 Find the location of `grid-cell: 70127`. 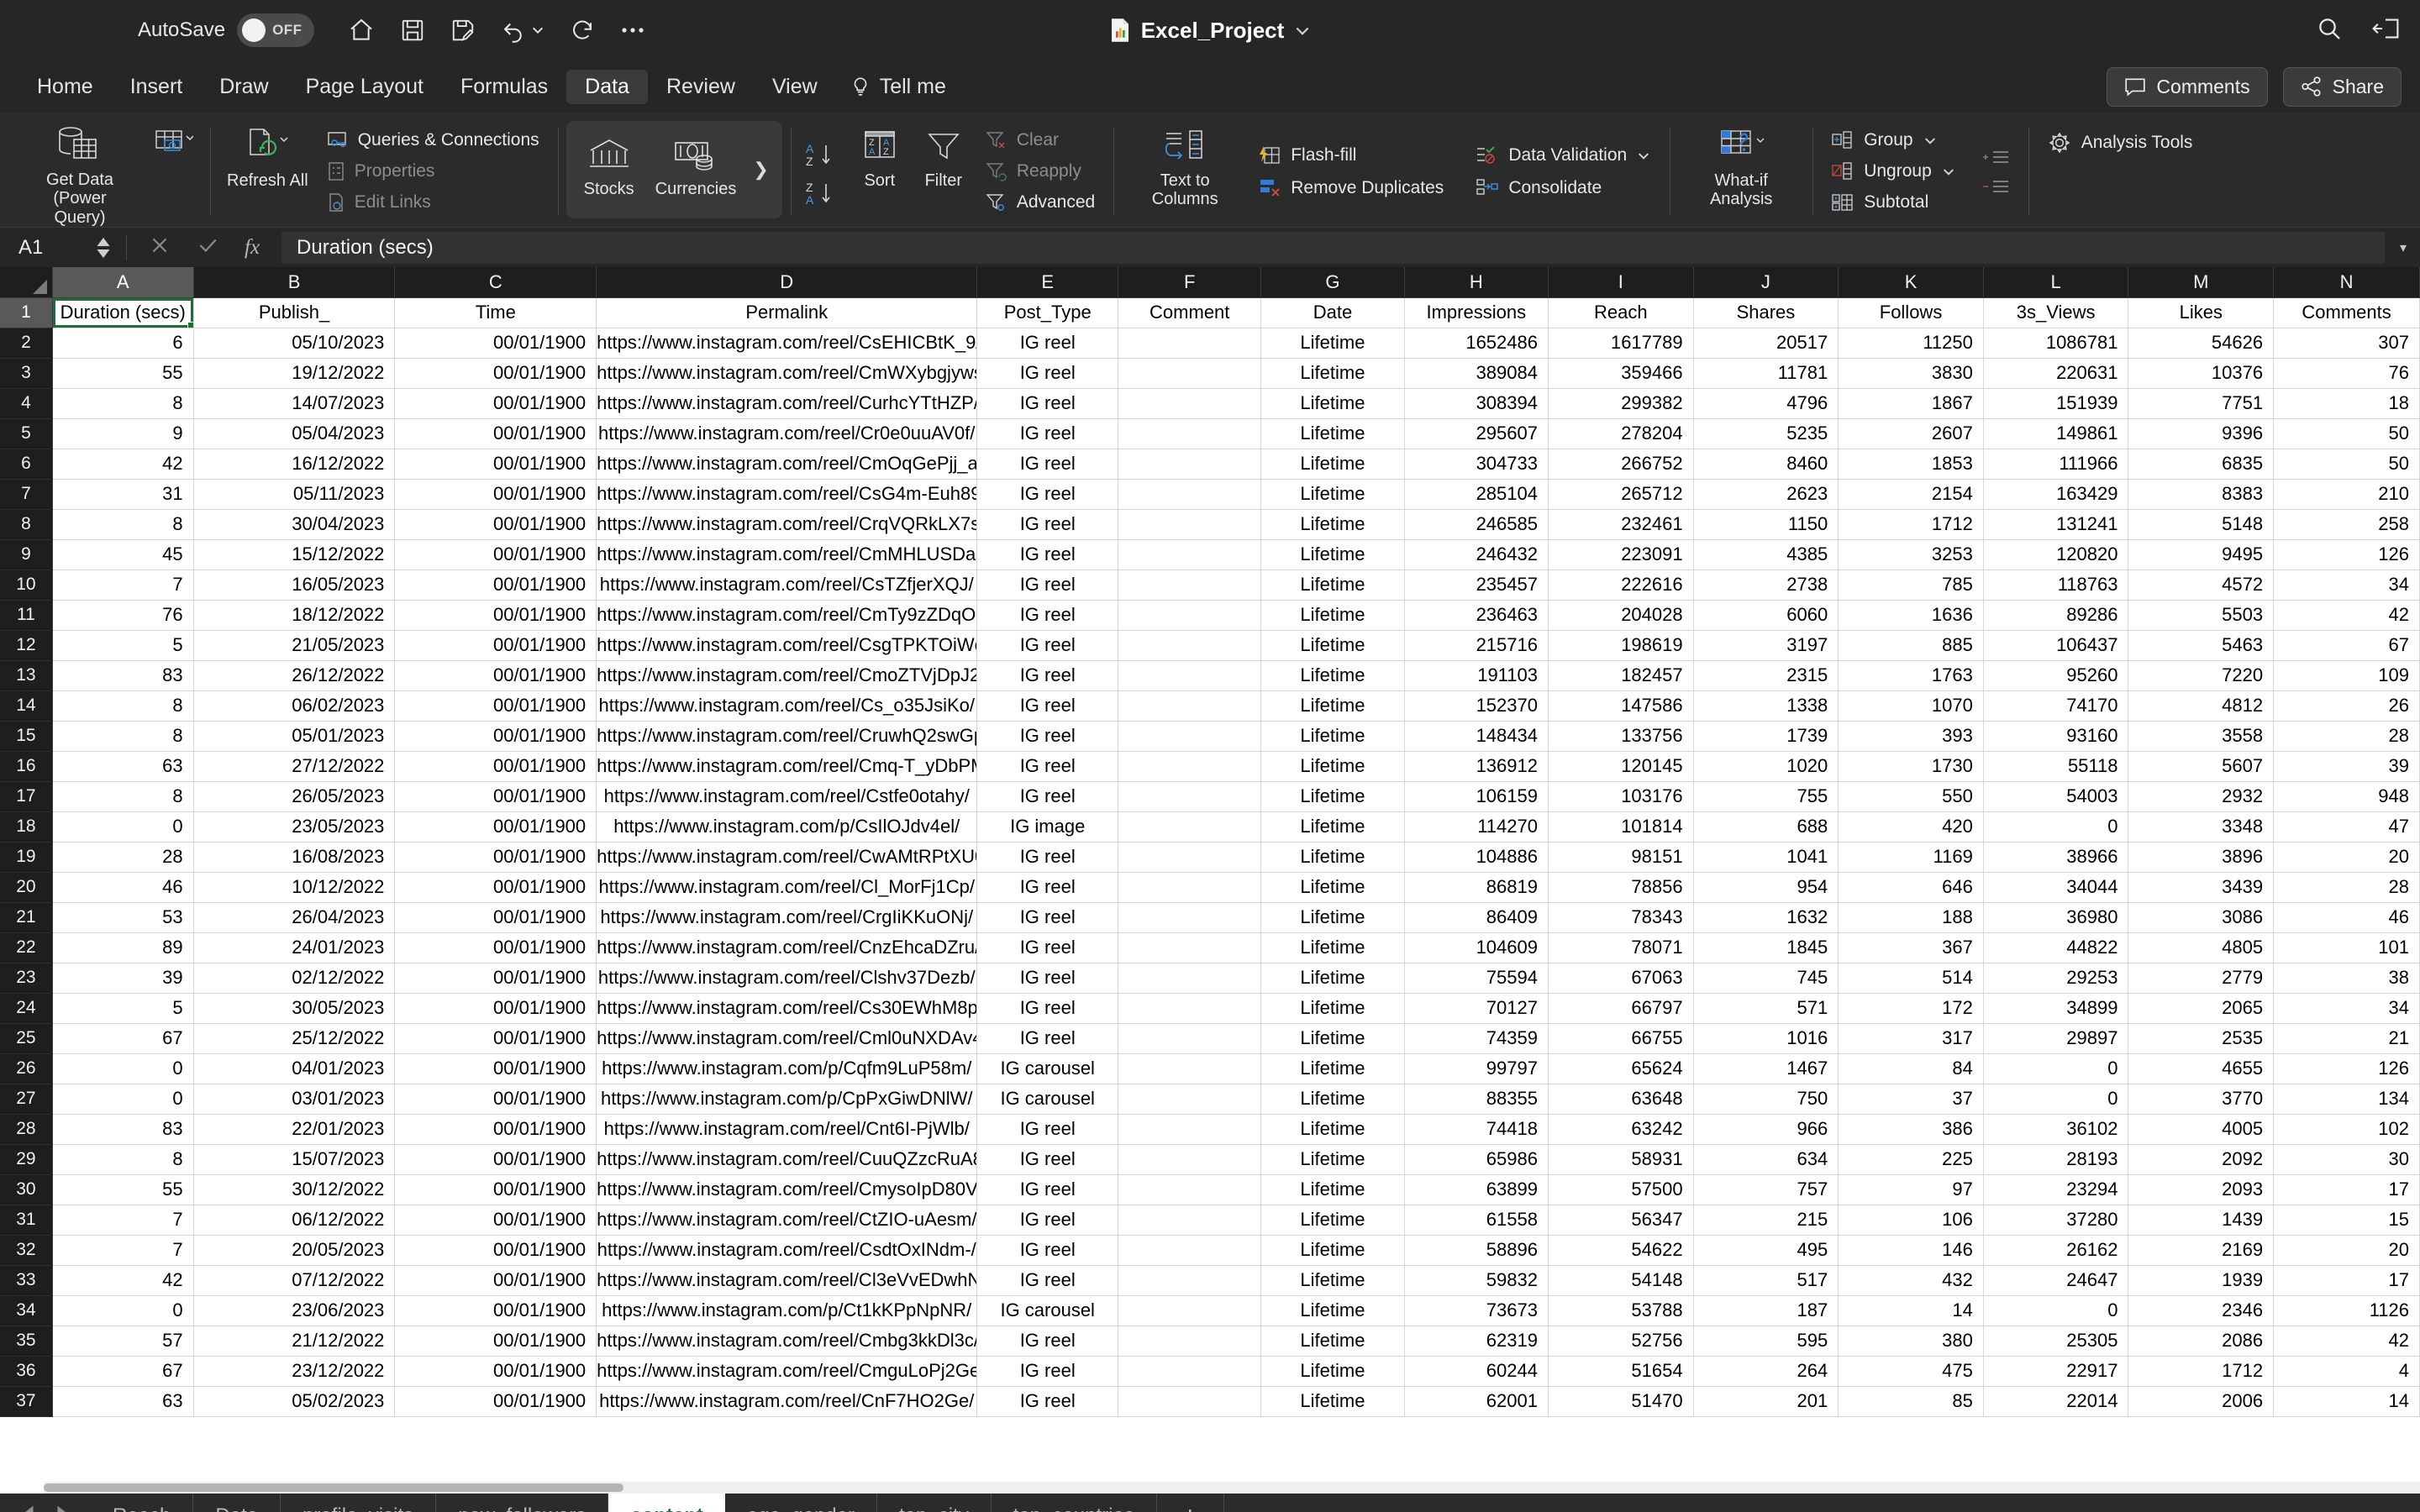

grid-cell: 70127 is located at coordinates (1476, 1008).